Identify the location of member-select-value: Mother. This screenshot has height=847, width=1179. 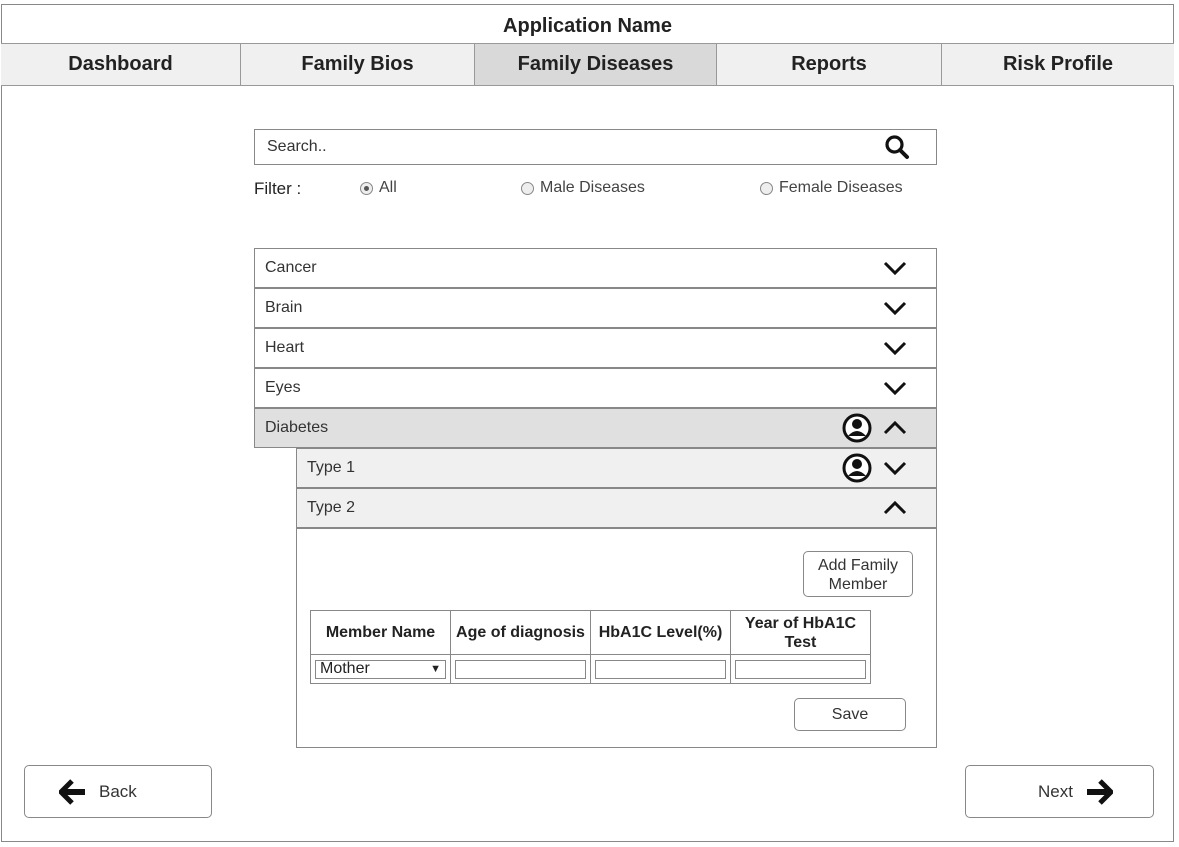
(345, 668).